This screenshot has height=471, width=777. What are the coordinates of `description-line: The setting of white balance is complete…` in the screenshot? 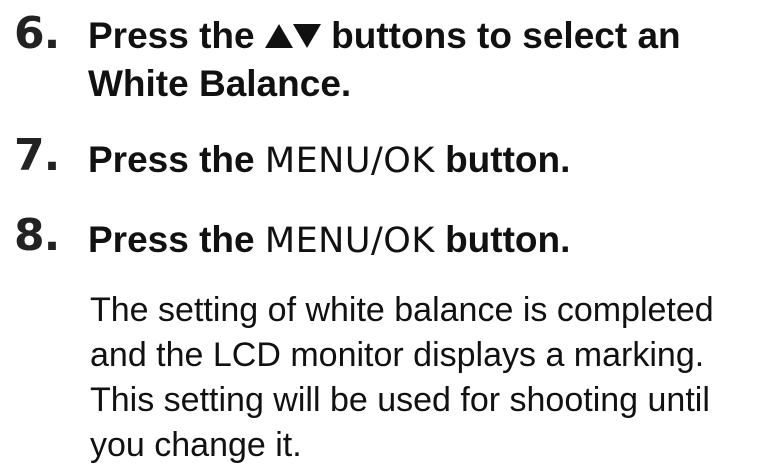 It's located at (402, 310).